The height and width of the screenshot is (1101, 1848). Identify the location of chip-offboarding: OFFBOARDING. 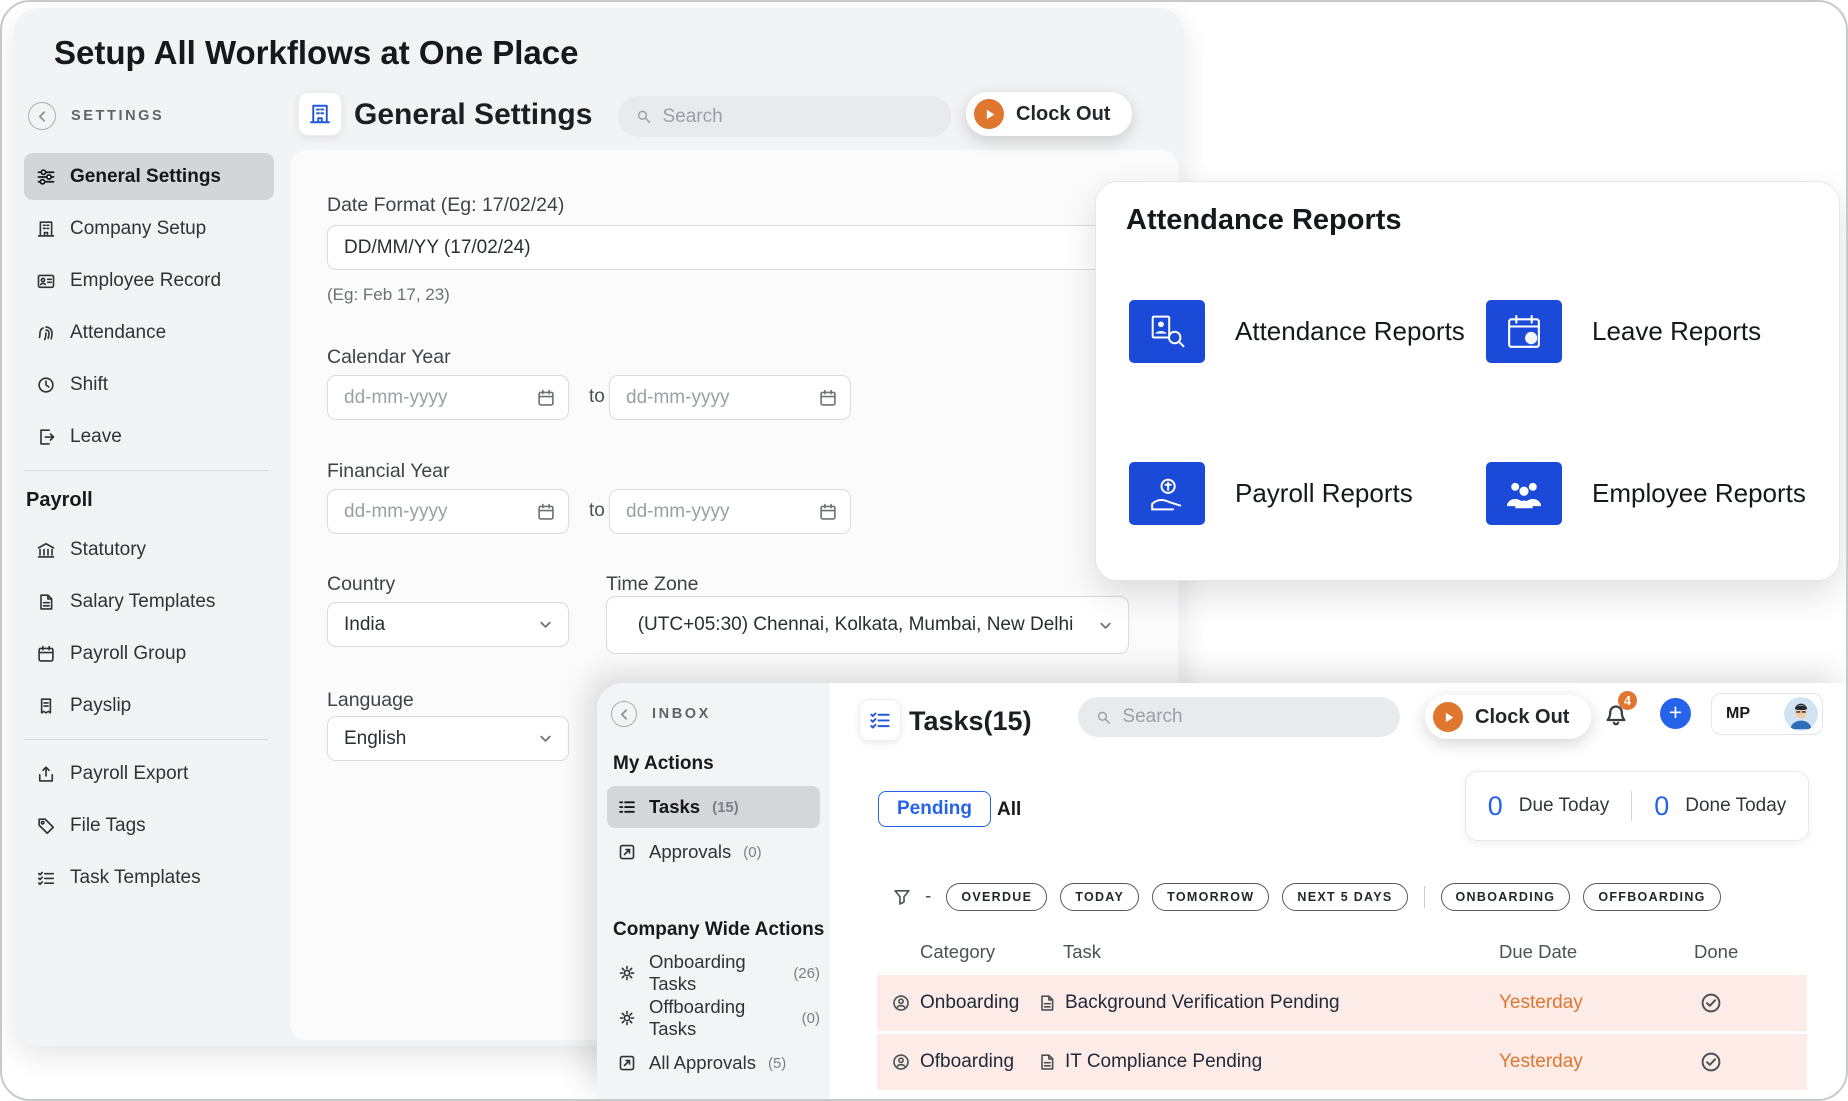
(1652, 897).